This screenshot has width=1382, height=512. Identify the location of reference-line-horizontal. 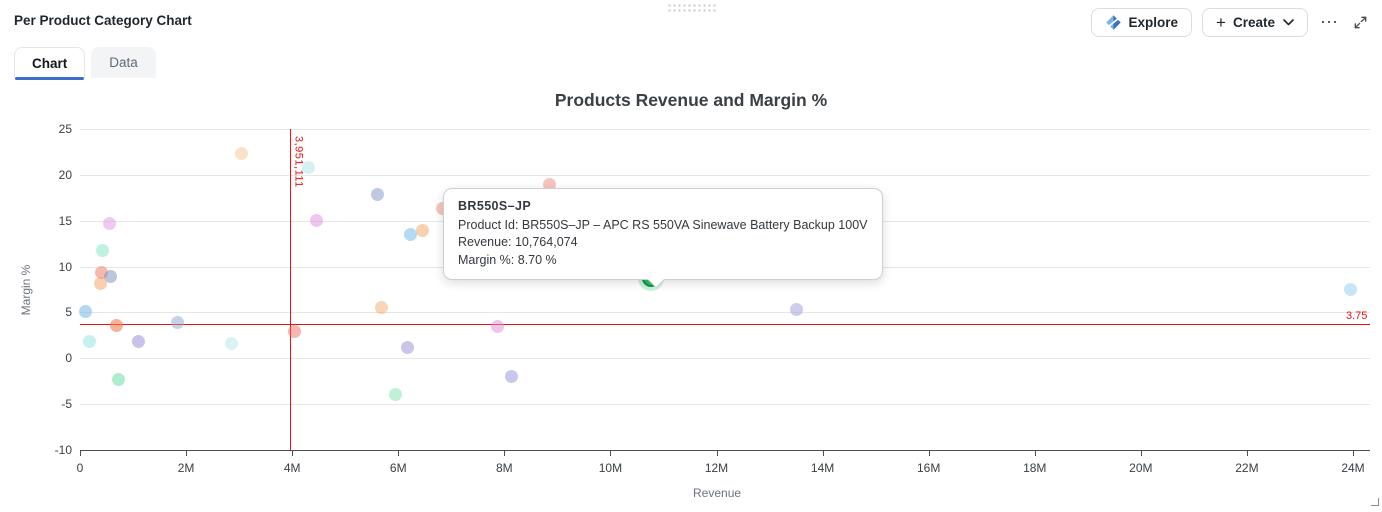
(725, 324).